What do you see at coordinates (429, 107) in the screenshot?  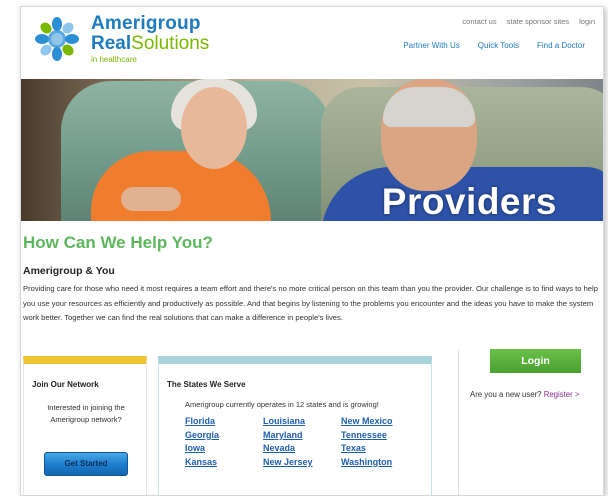 I see `hero-photo-man-hair` at bounding box center [429, 107].